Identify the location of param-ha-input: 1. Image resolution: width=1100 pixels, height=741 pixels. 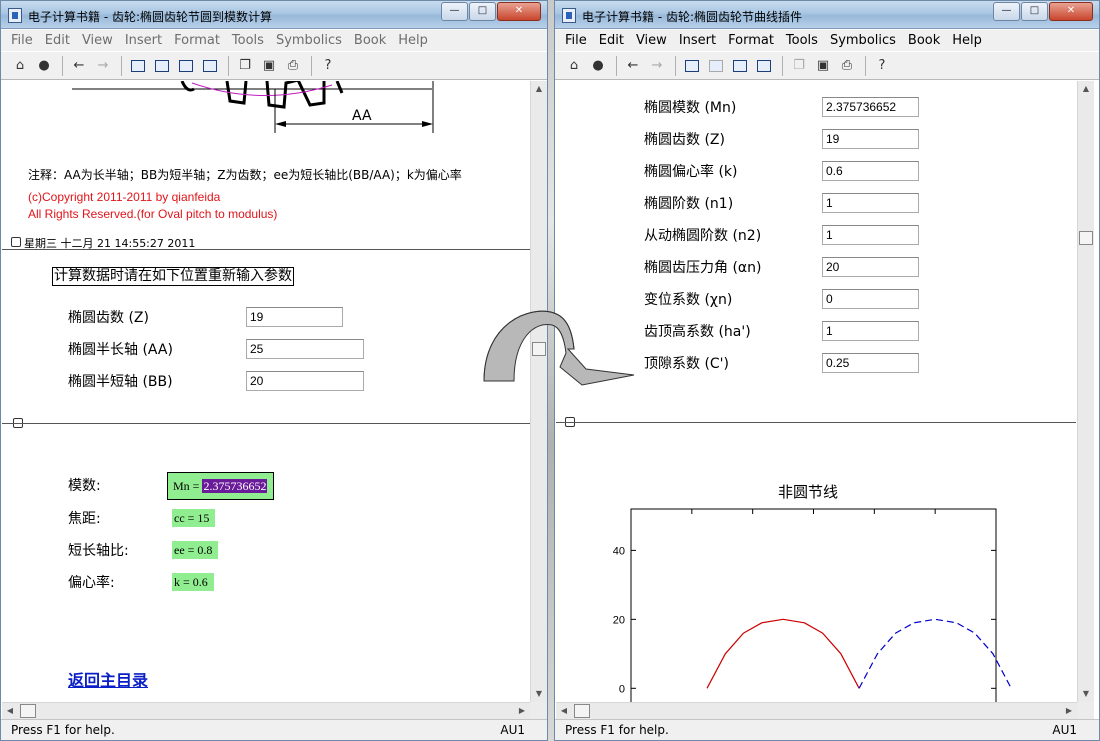
(870, 331).